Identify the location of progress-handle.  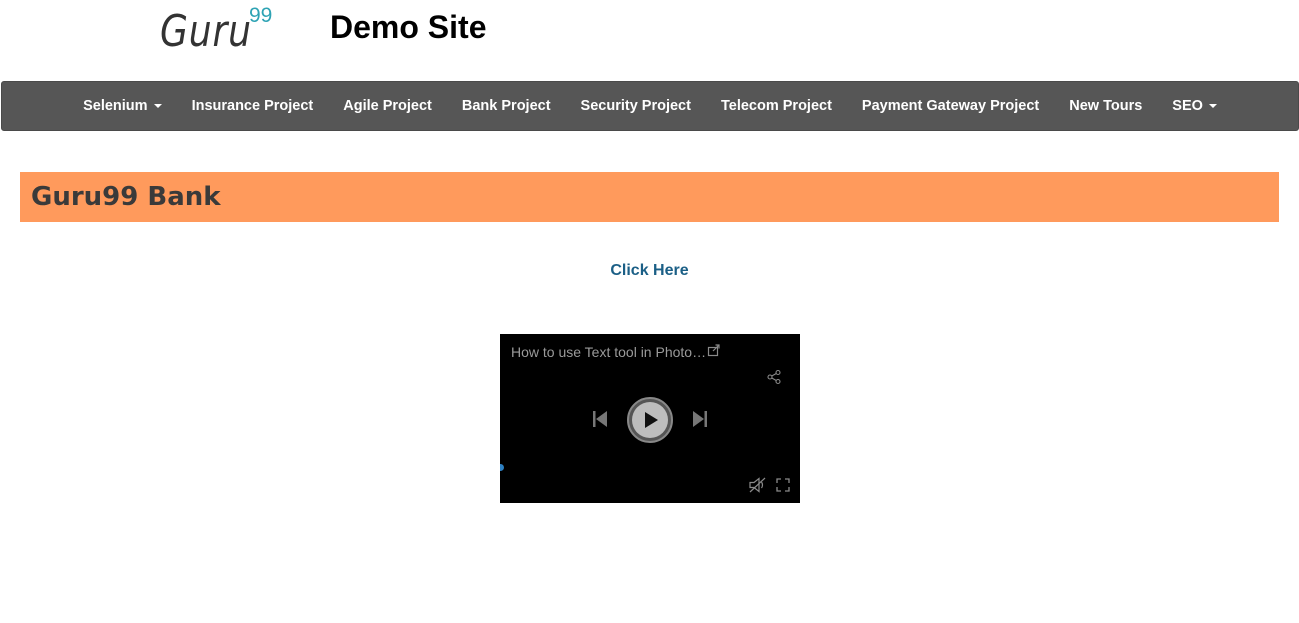
(502, 467).